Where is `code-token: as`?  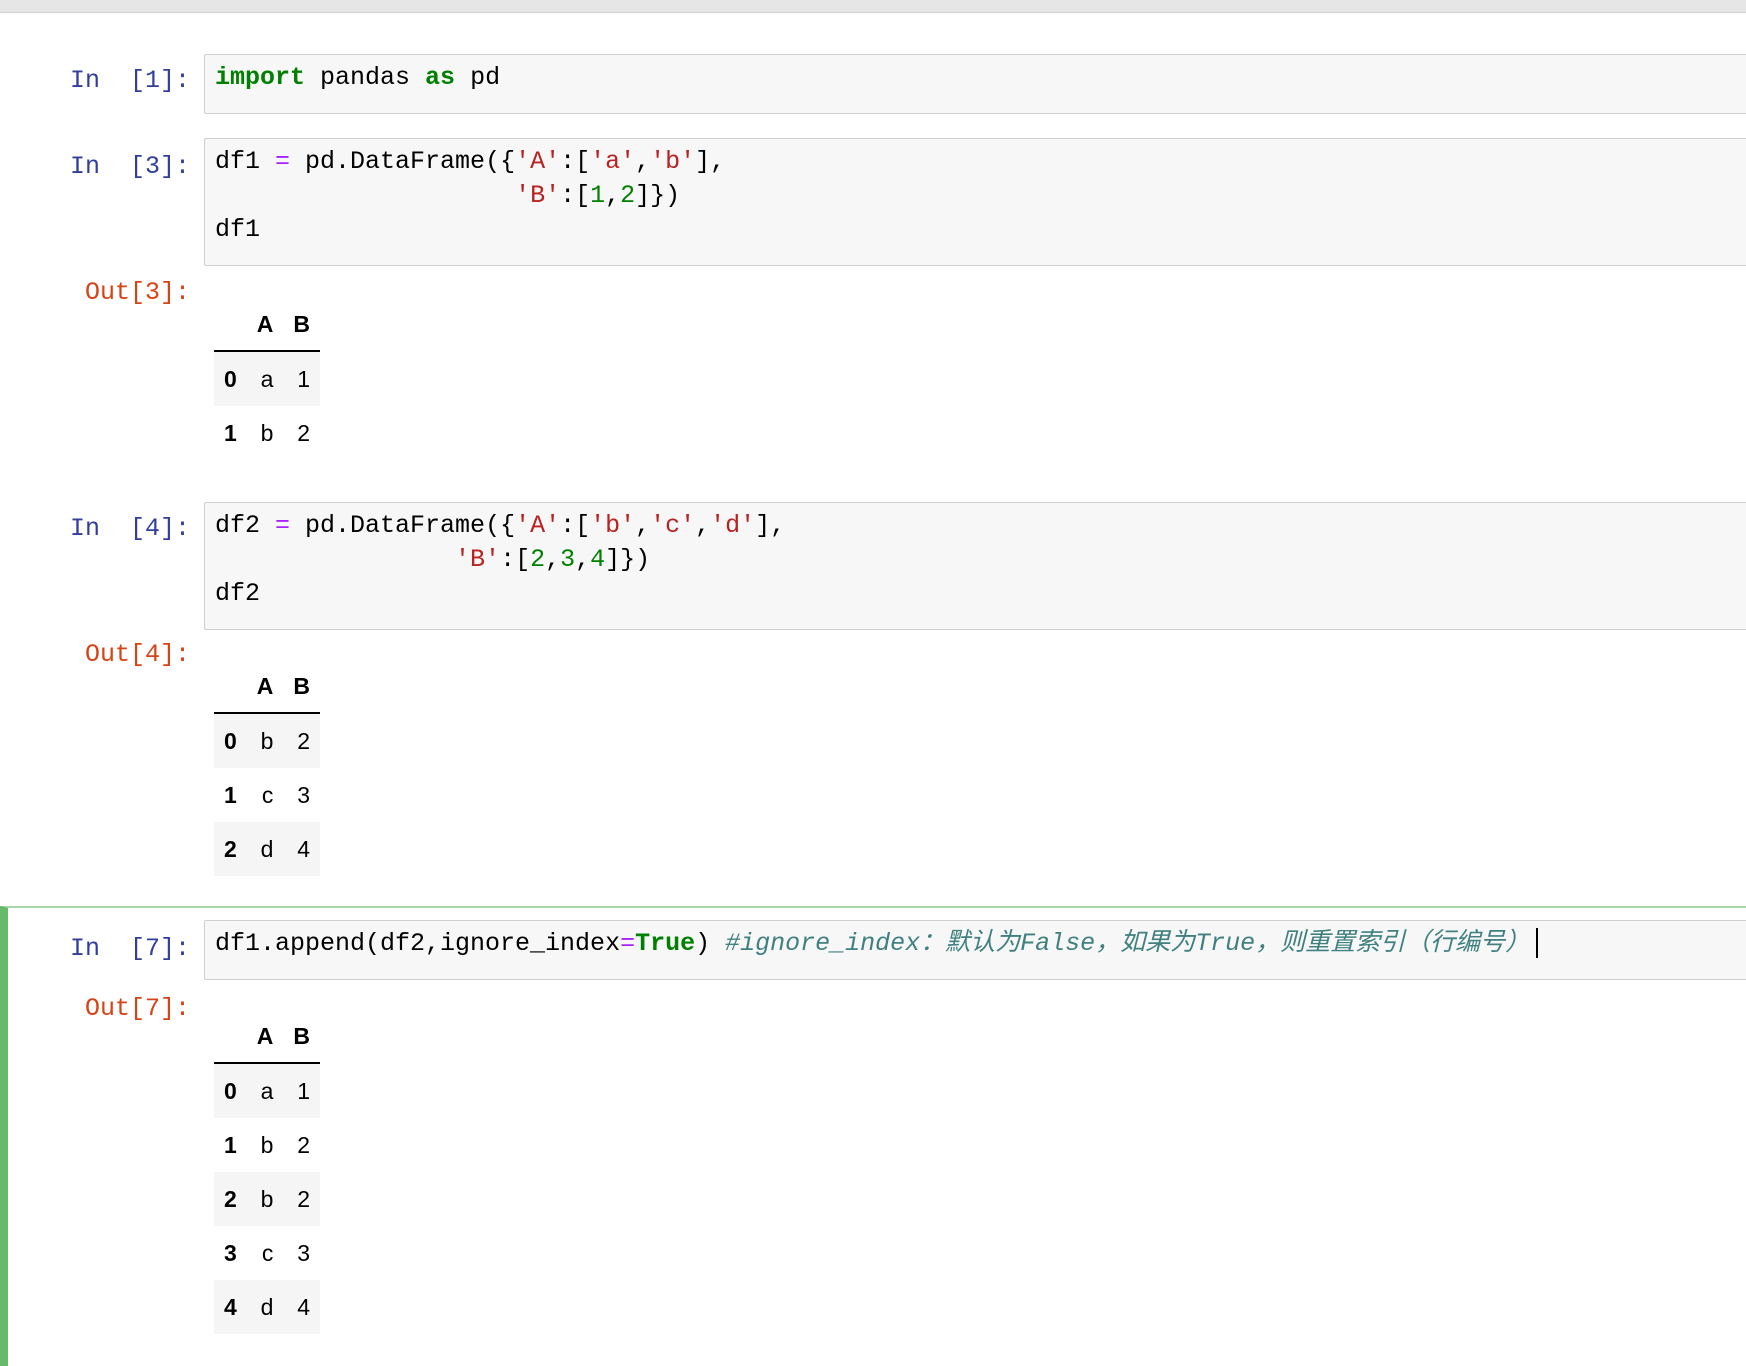
code-token: as is located at coordinates (440, 77).